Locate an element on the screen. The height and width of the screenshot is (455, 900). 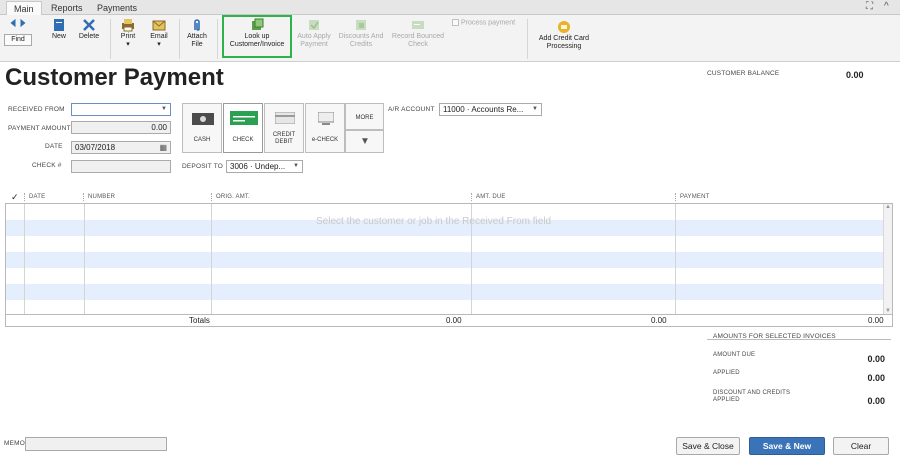
deposit-to-label: DEPOSIT TO is located at coordinates (203, 166).